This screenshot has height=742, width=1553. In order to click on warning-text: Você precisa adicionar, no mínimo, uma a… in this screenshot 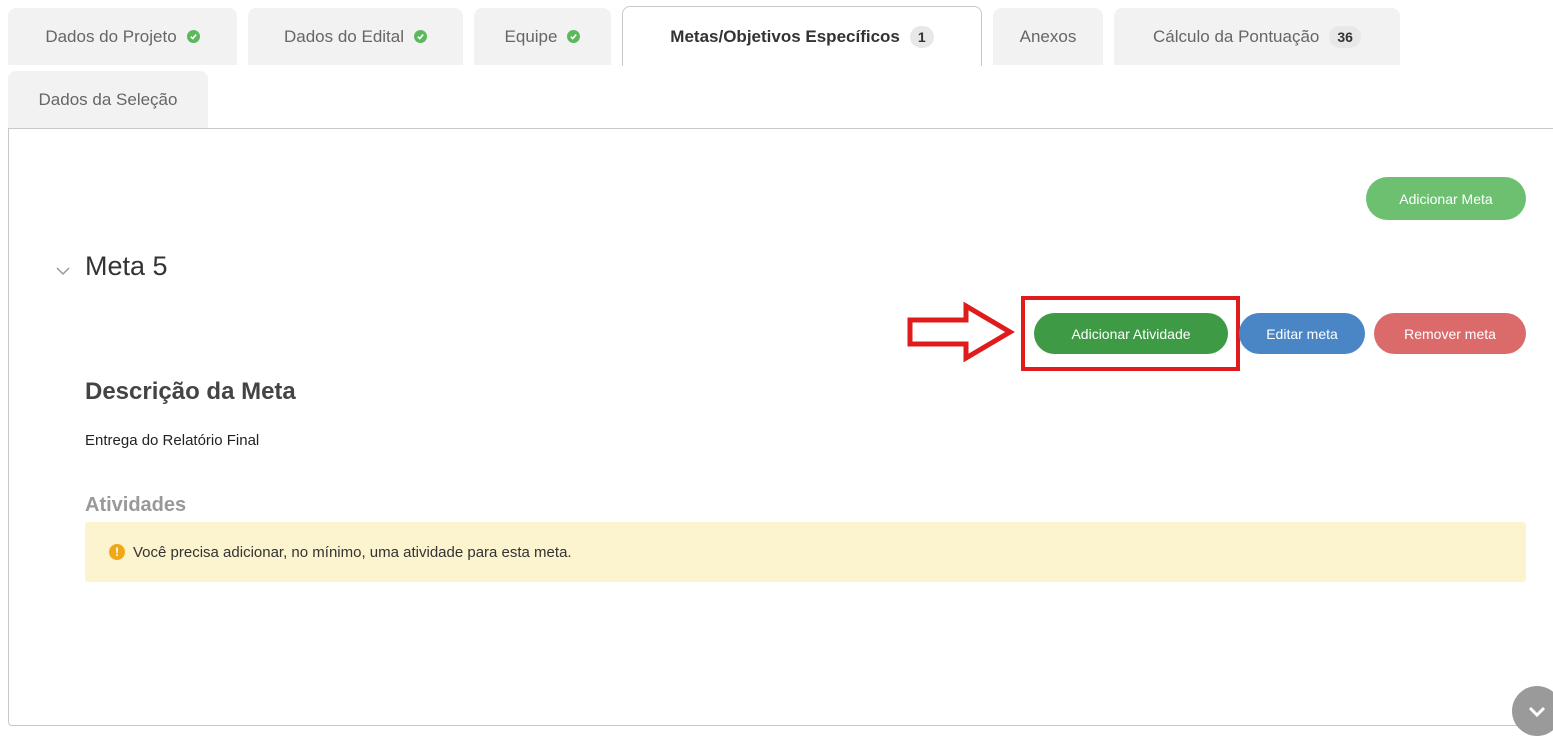, I will do `click(352, 552)`.